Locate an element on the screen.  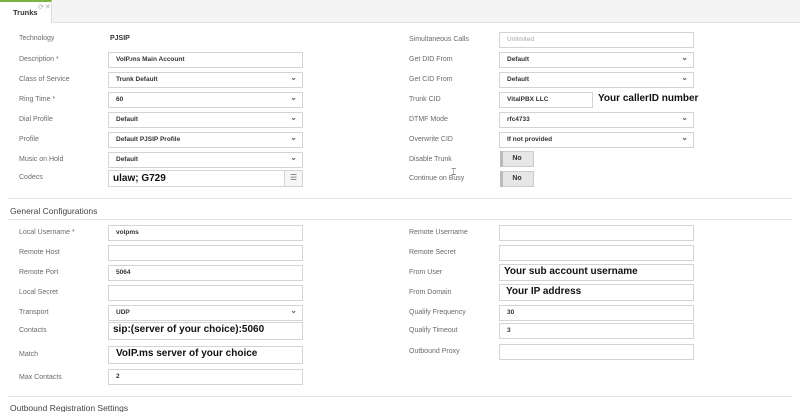
match-label: Match is located at coordinates (29, 354).